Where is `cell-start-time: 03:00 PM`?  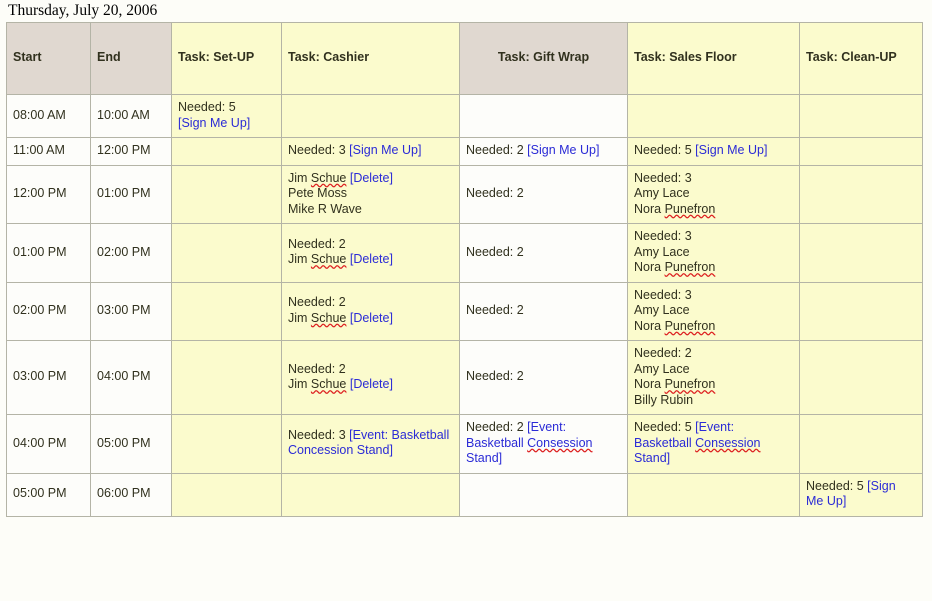
cell-start-time: 03:00 PM is located at coordinates (48, 377).